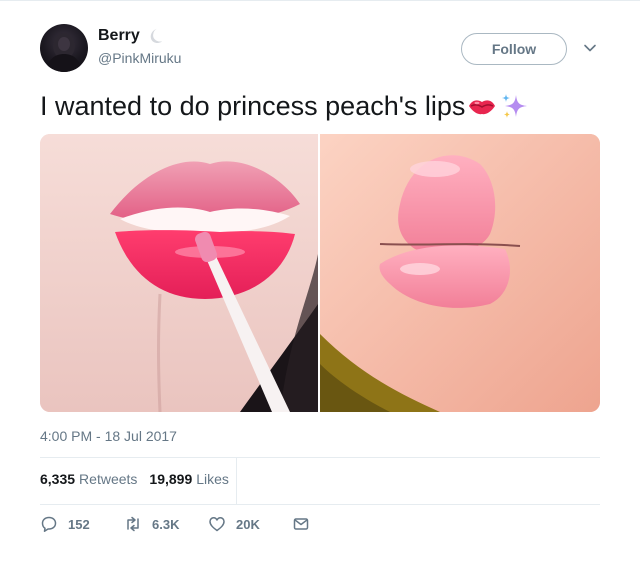  I want to click on avatar, so click(64, 48).